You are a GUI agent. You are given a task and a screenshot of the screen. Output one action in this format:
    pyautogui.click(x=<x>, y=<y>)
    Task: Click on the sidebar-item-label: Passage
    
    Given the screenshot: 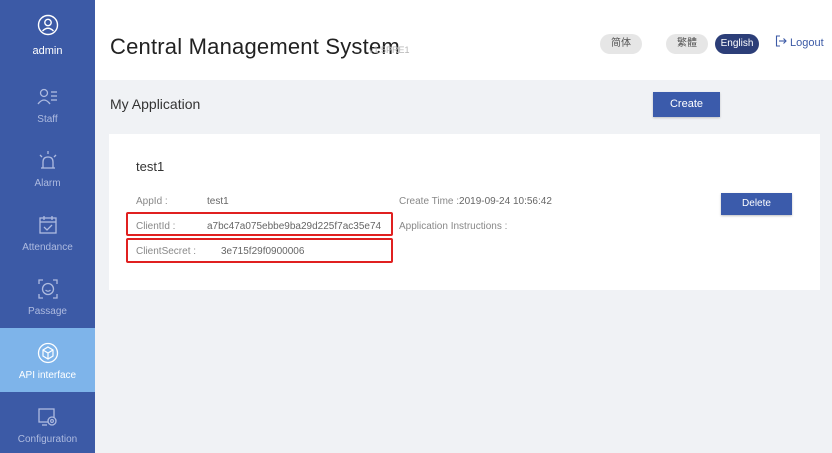 What is the action you would take?
    pyautogui.click(x=47, y=311)
    